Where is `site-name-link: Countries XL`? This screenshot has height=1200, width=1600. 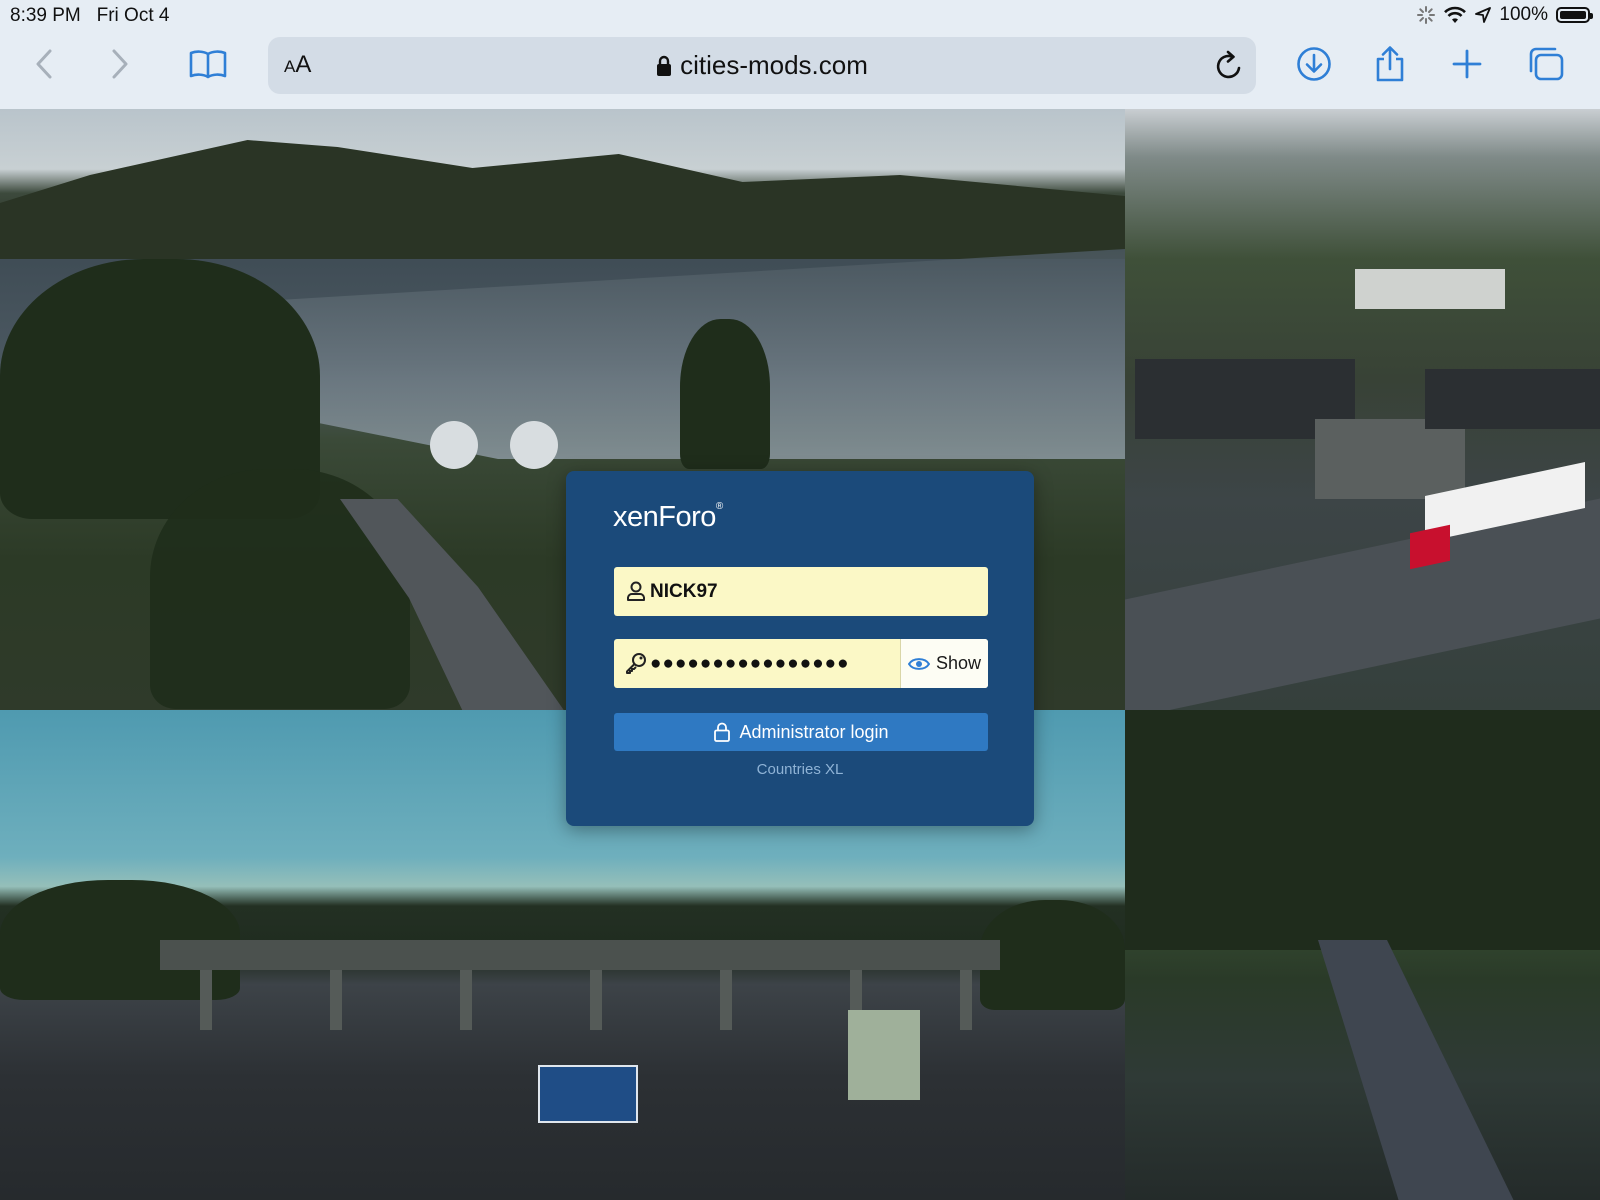 site-name-link: Countries XL is located at coordinates (800, 769).